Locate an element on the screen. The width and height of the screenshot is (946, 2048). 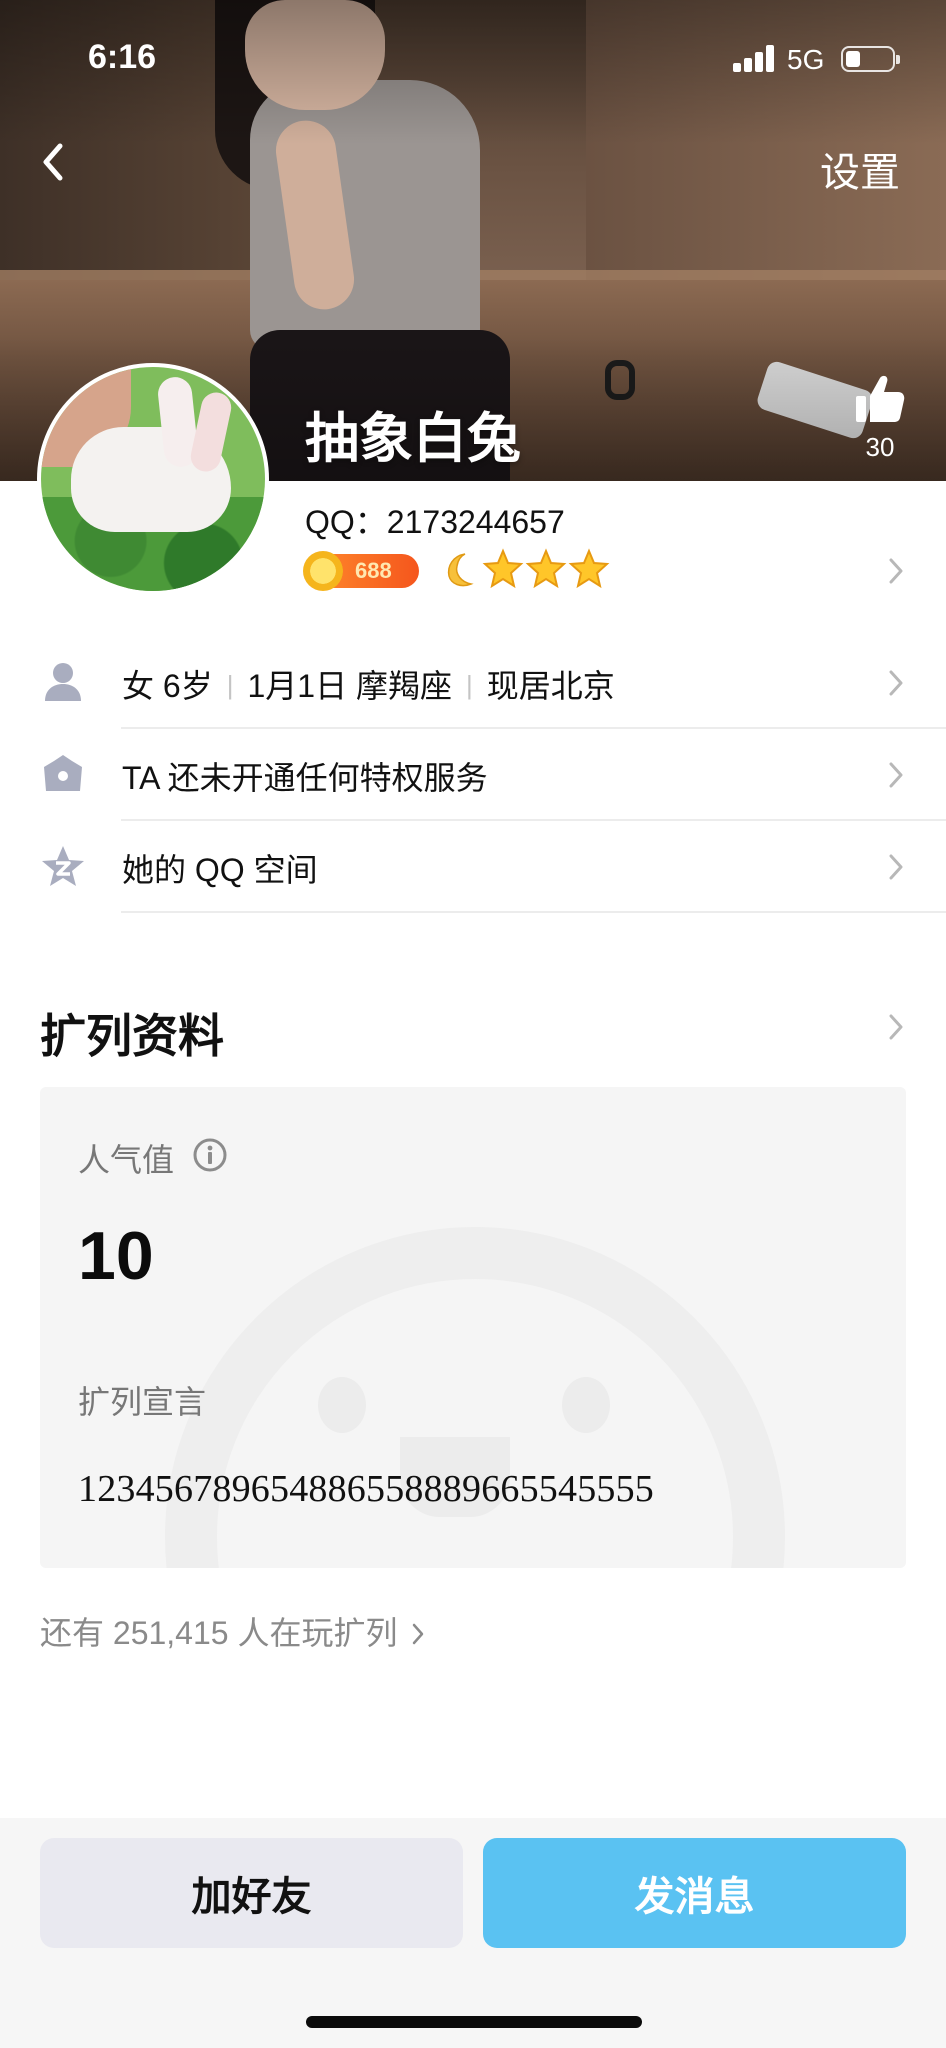
thumbs-up-icon is located at coordinates (880, 398).